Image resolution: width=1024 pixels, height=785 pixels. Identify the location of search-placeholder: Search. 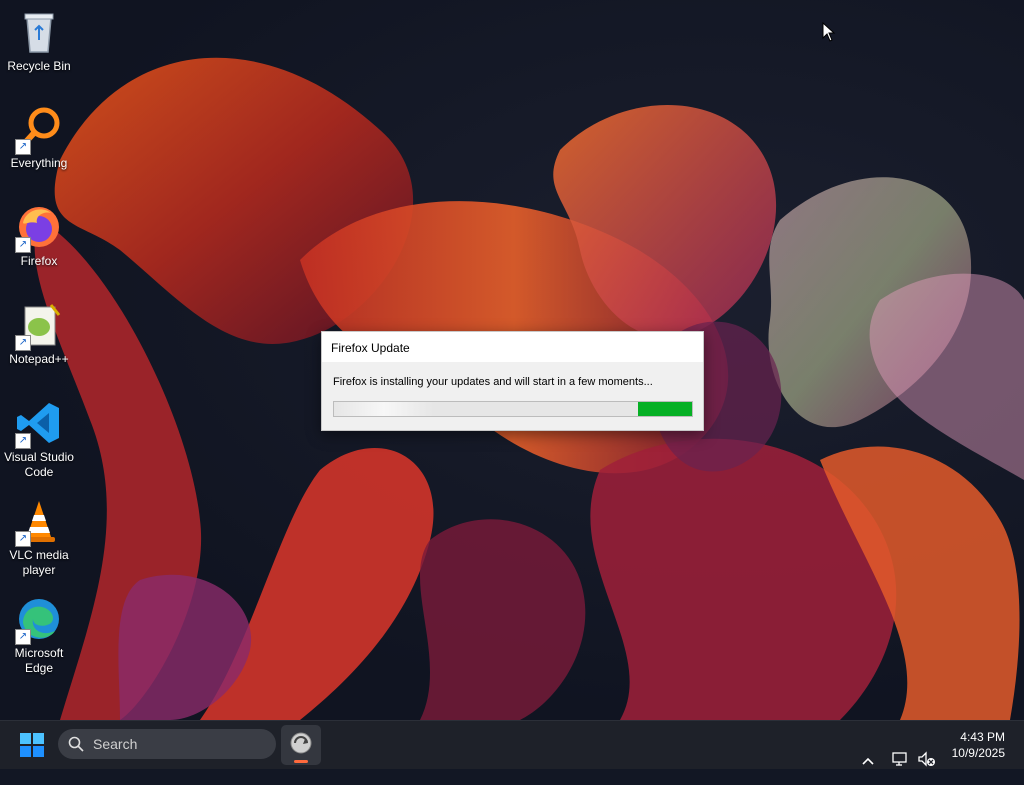
(115, 744).